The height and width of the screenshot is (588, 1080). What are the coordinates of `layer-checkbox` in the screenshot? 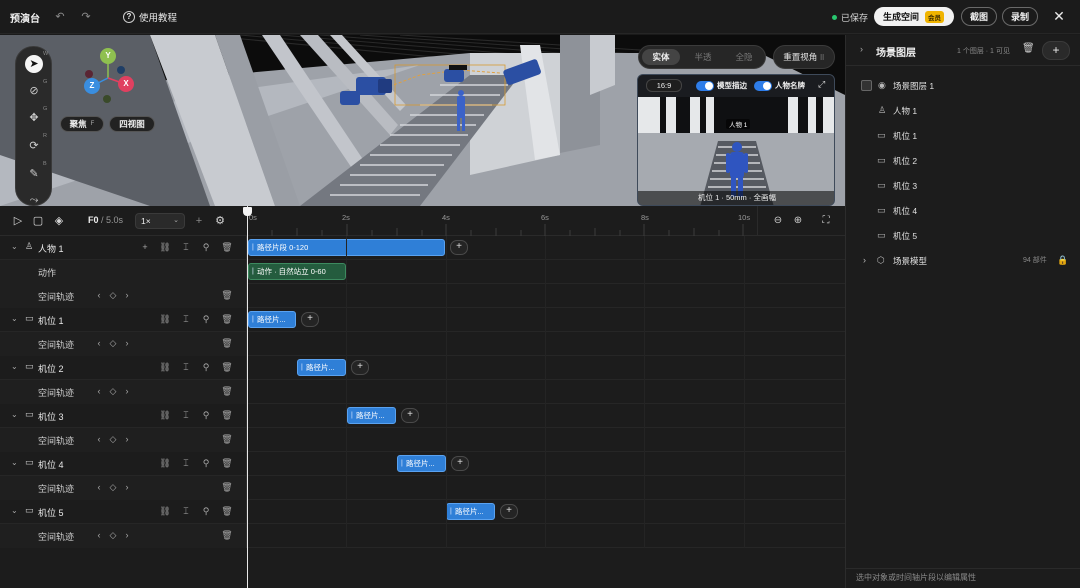 It's located at (866, 85).